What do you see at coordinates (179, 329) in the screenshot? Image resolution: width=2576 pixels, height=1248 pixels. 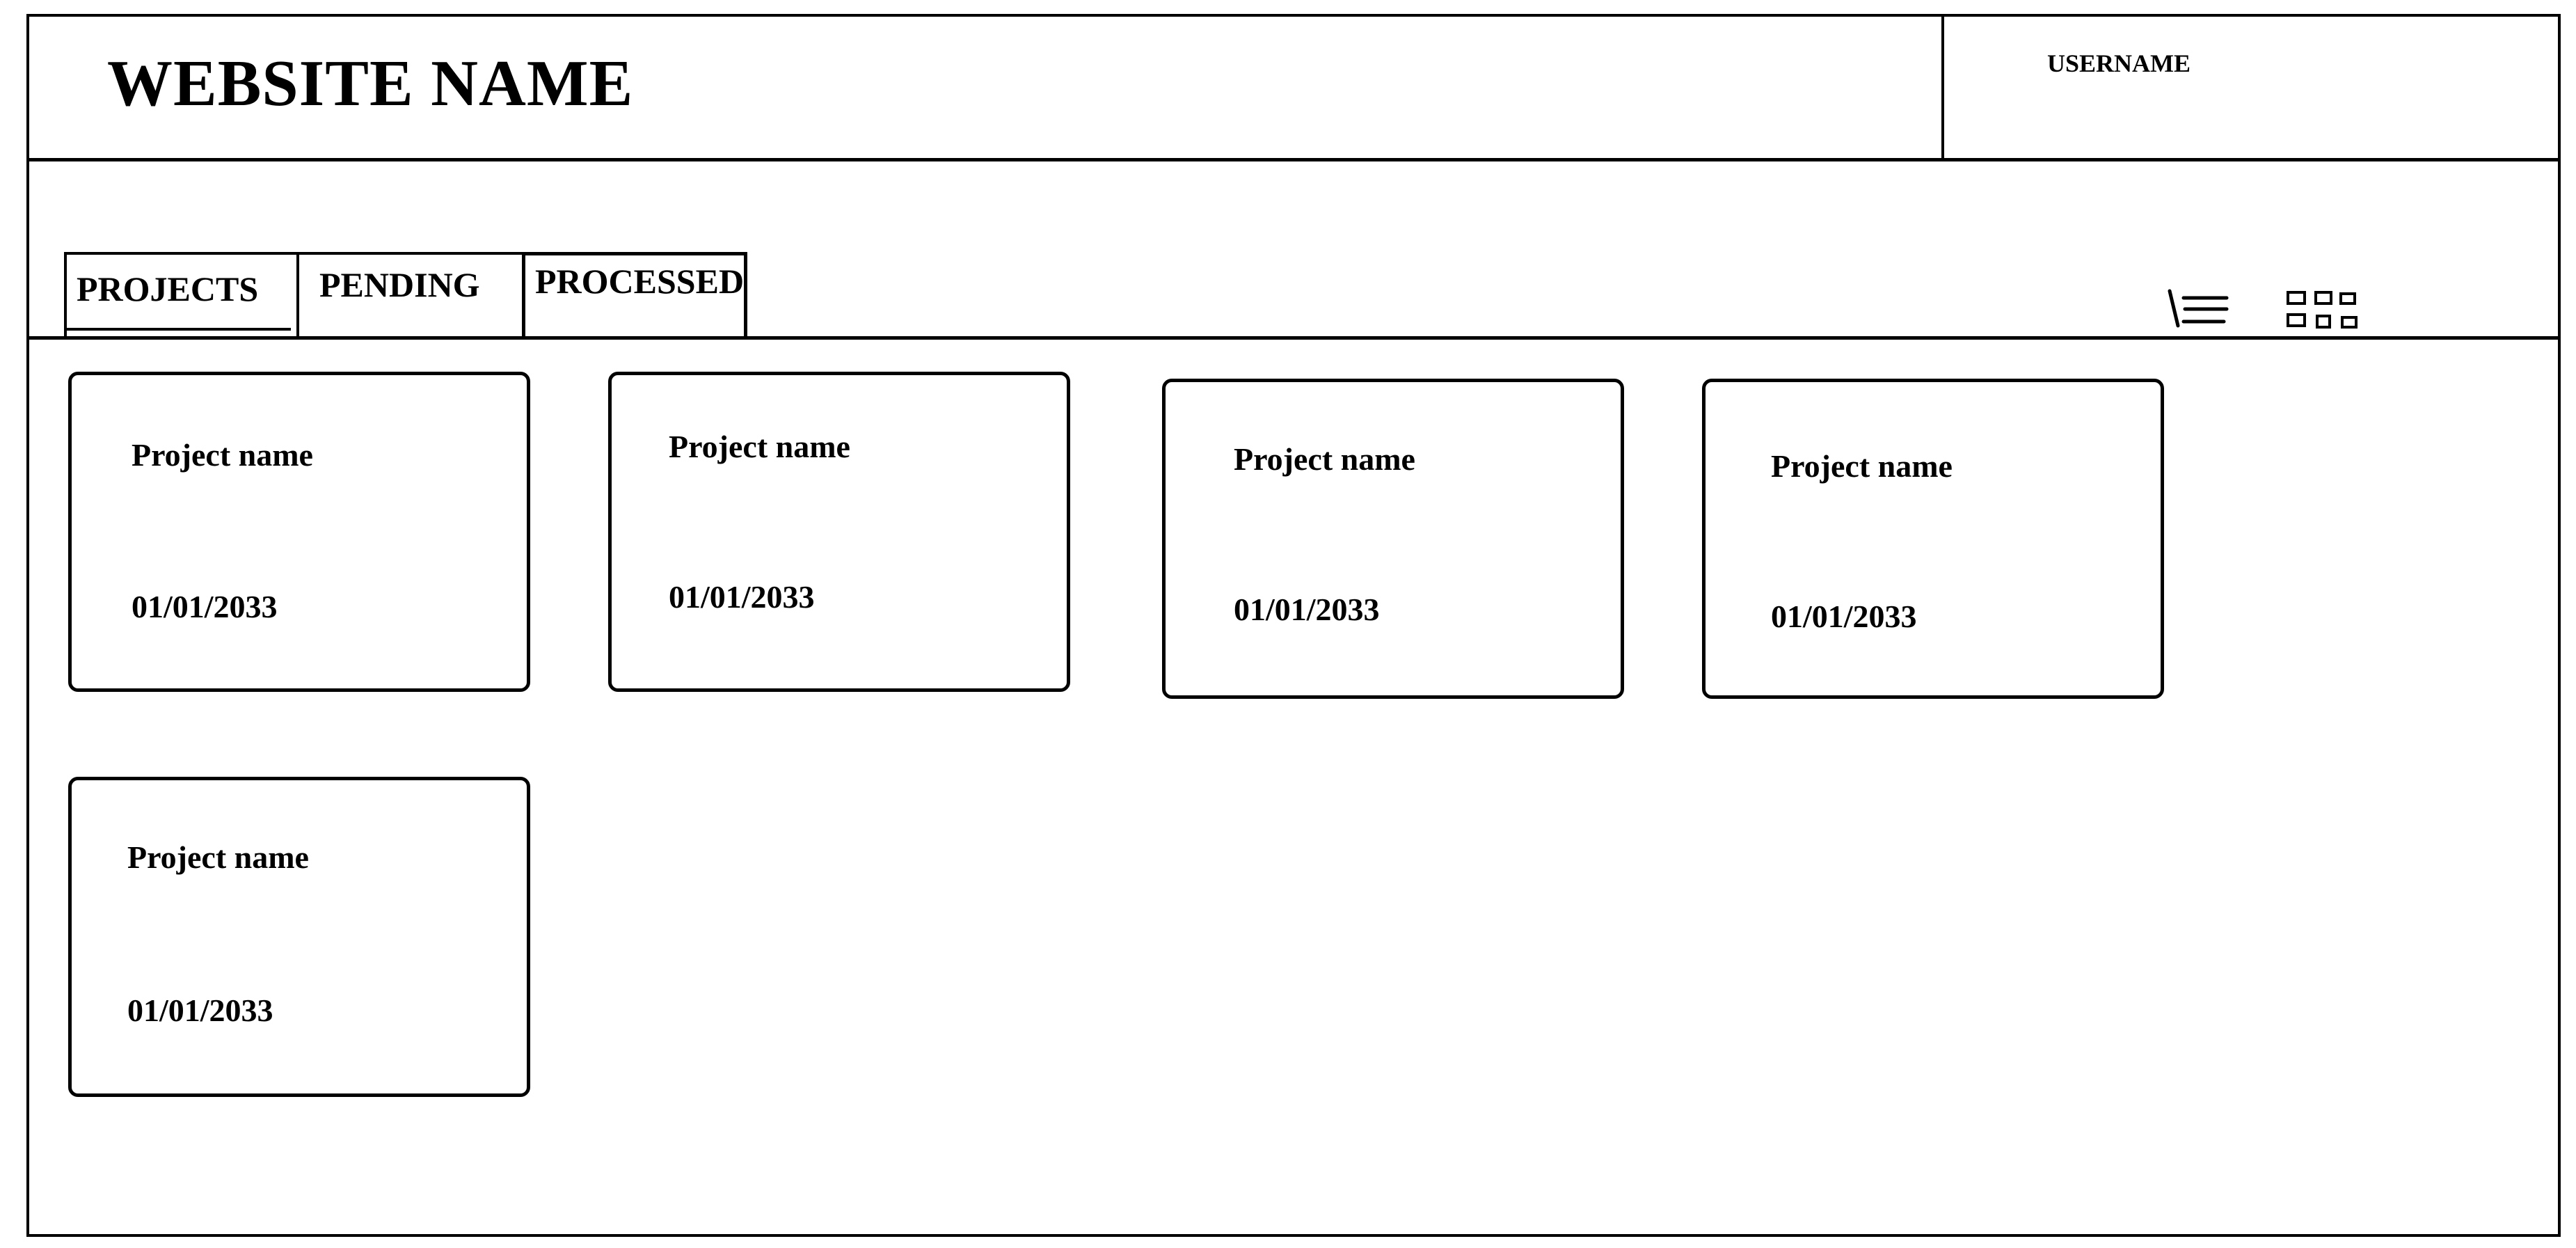 I see `active-tab-underline` at bounding box center [179, 329].